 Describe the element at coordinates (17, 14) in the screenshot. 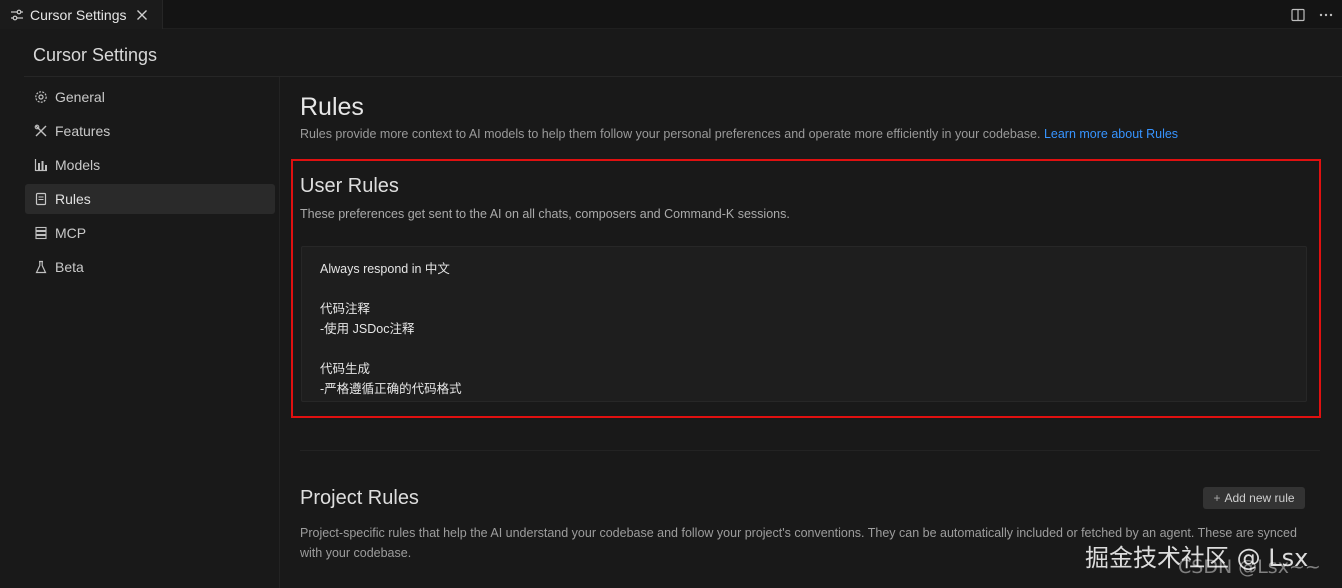

I see `settings-sliders-icon` at that location.